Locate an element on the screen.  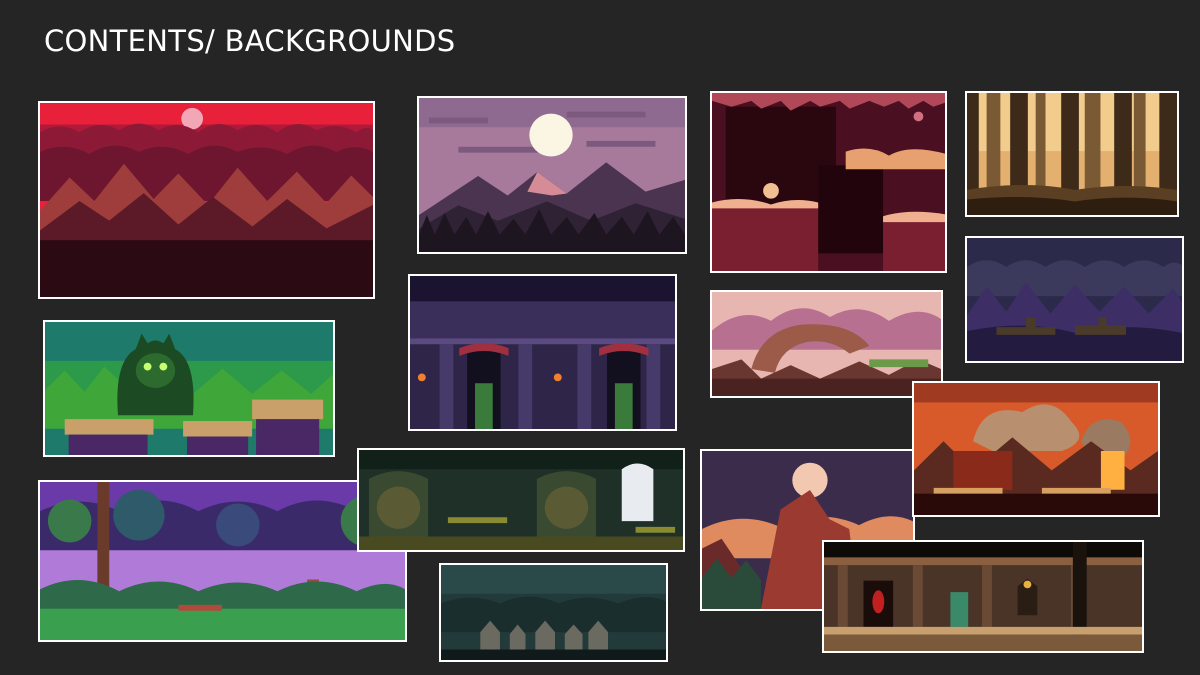
background-thumbnail-golden-forest is located at coordinates (1072, 154).